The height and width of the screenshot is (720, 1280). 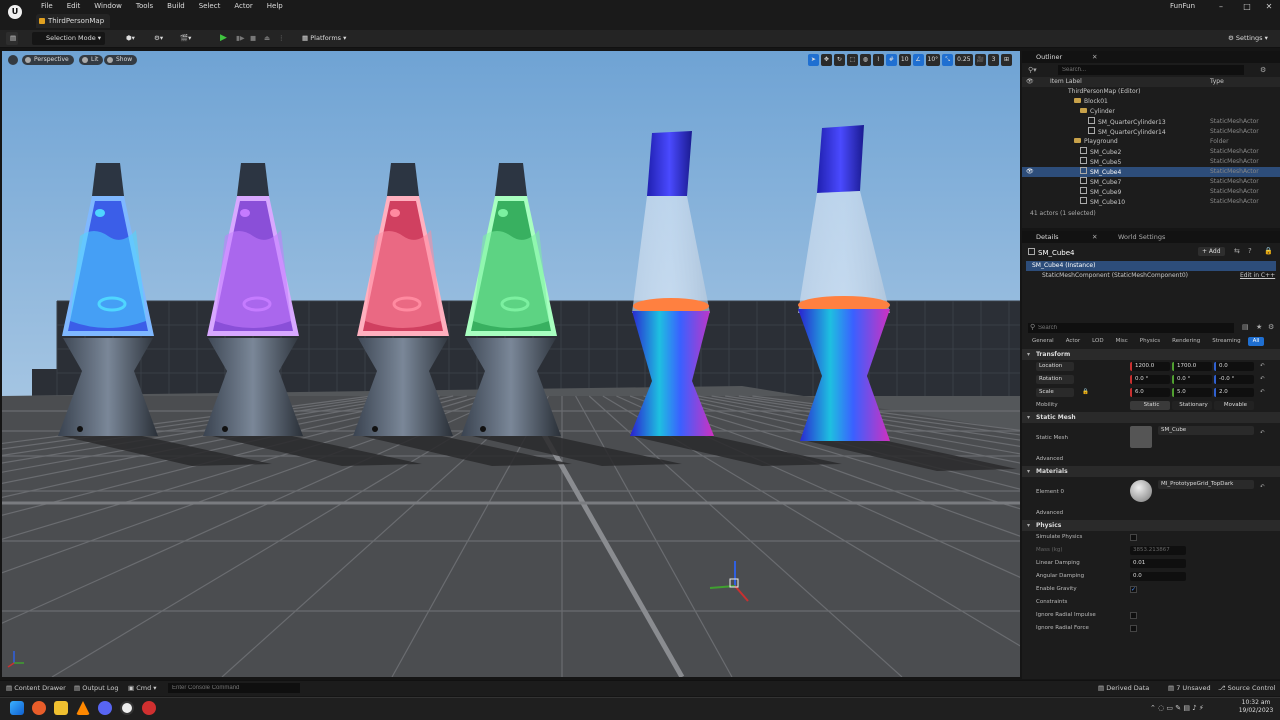 I want to click on minimize-icon: –, so click(x=1221, y=7).